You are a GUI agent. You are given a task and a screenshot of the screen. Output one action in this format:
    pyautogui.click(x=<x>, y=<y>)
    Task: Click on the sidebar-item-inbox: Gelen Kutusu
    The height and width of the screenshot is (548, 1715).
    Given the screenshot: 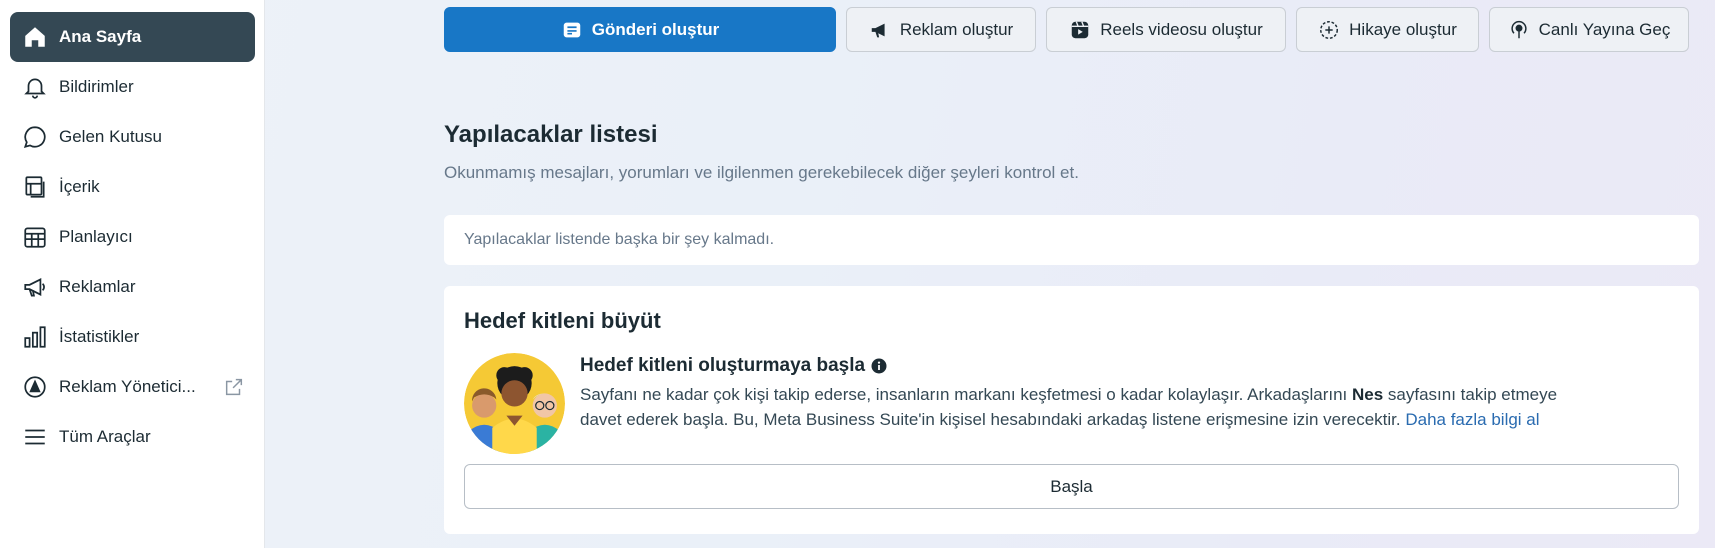 What is the action you would take?
    pyautogui.click(x=132, y=137)
    